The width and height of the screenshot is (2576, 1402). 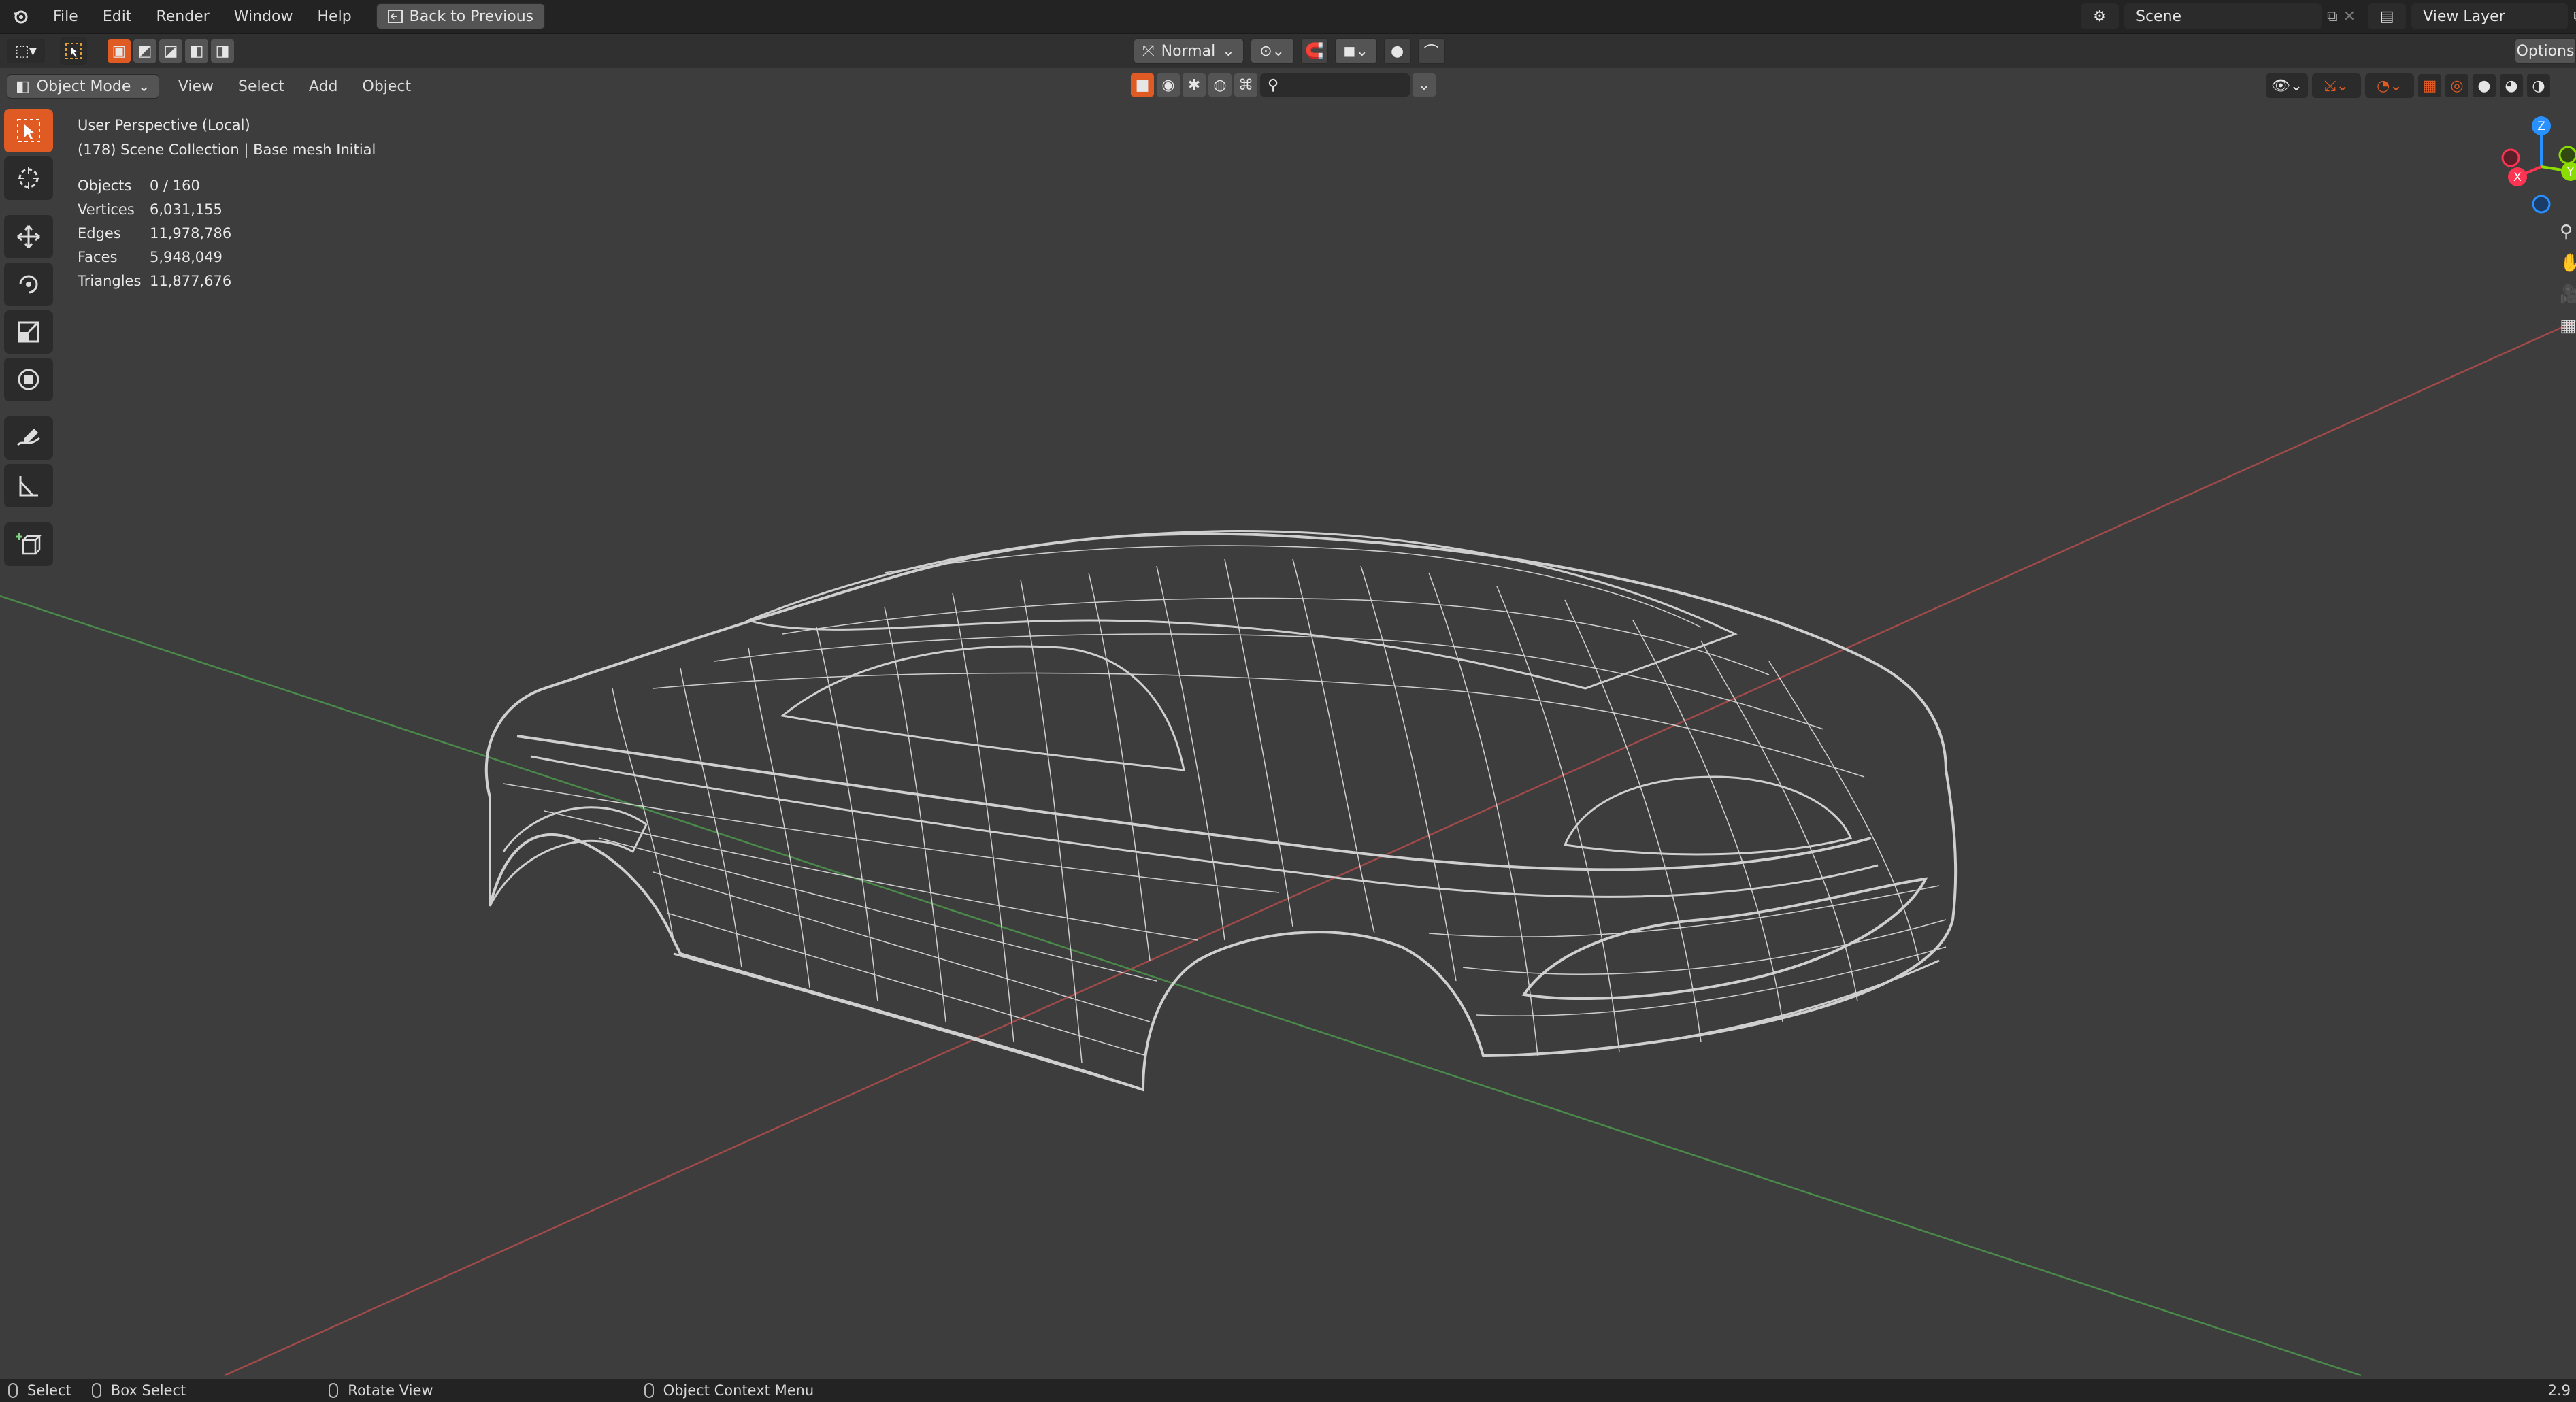 I want to click on status-box-select: Box Select, so click(x=139, y=1390).